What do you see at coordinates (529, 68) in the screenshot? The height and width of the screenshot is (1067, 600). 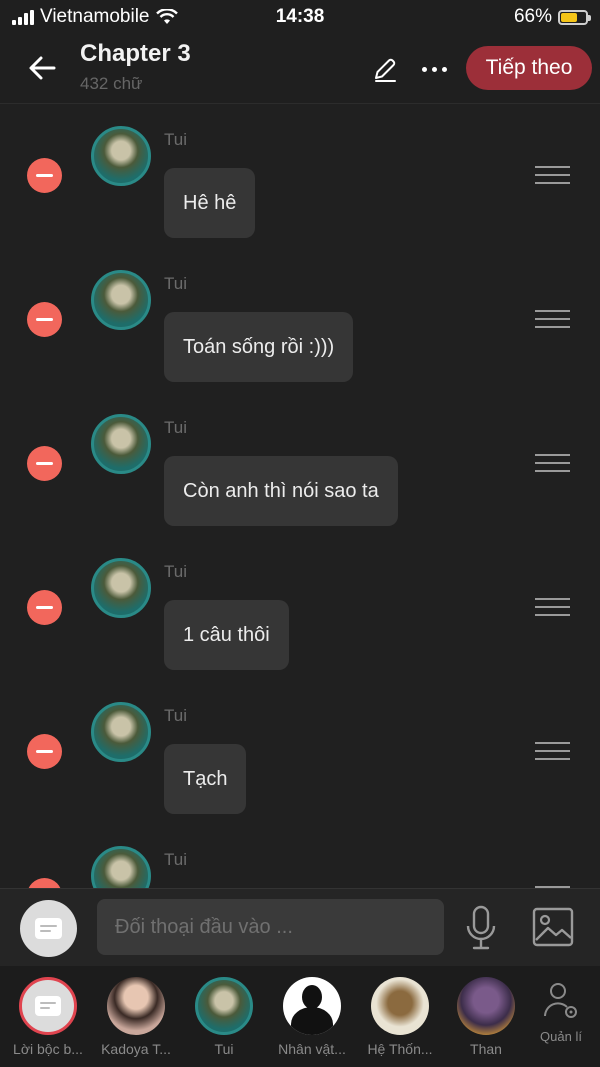 I see `next-chapter-button: Tiếp theo` at bounding box center [529, 68].